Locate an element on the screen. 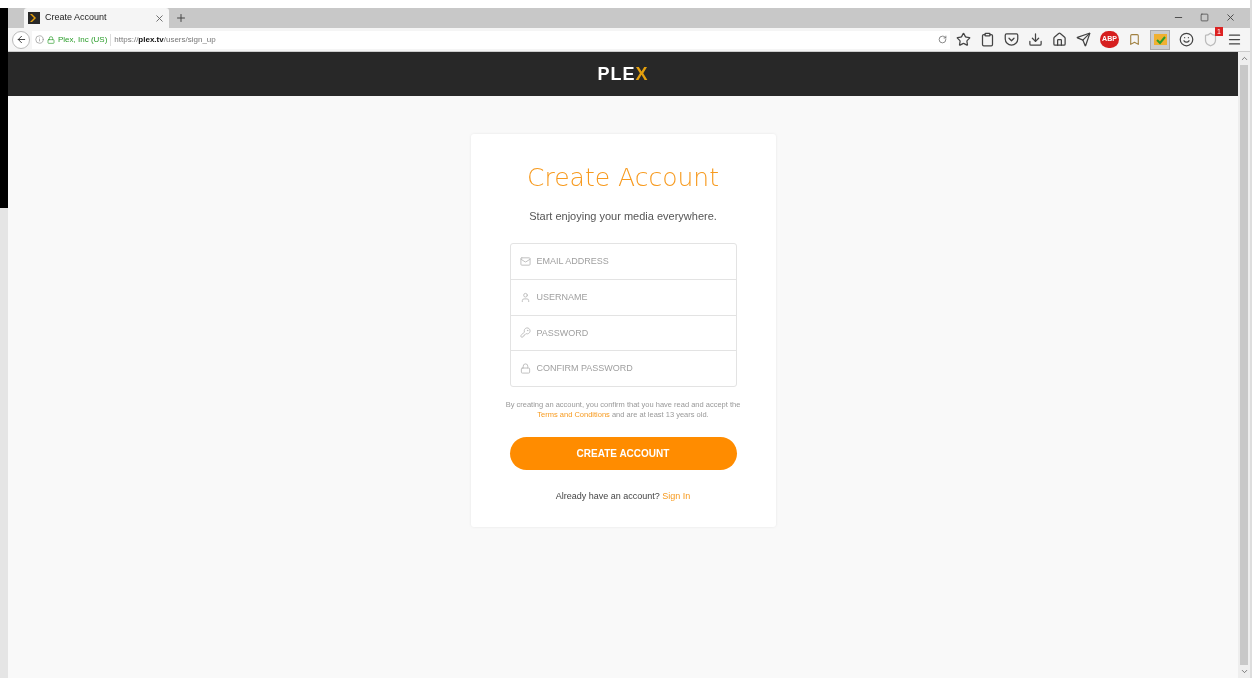 The width and height of the screenshot is (1252, 678). input-field: CONFIRM PASSWORD is located at coordinates (631, 368).